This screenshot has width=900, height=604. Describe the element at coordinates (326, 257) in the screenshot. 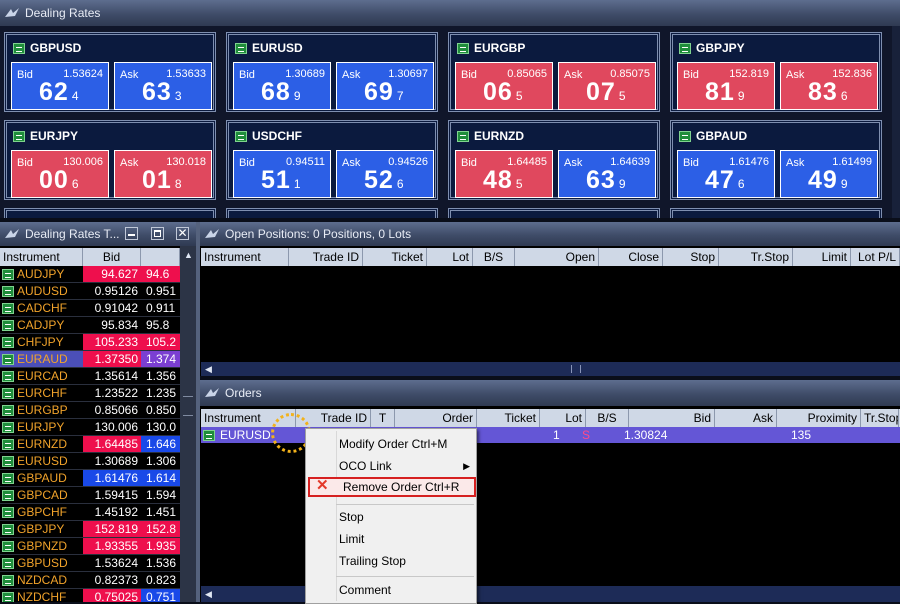

I see `col-trade-id: Trade ID` at that location.